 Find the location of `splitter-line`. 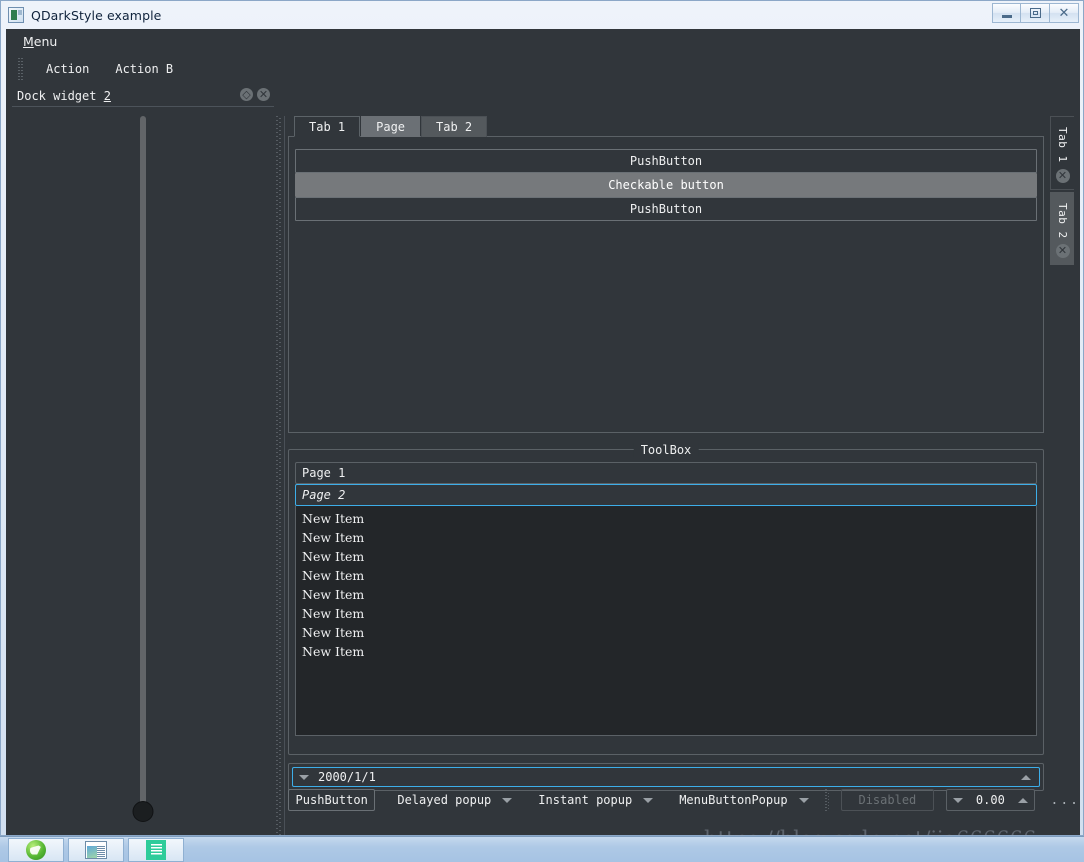

splitter-line is located at coordinates (284, 475).